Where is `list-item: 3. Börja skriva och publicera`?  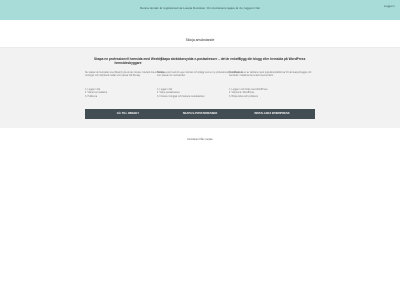 list-item: 3. Börja skriva och publicera is located at coordinates (243, 96).